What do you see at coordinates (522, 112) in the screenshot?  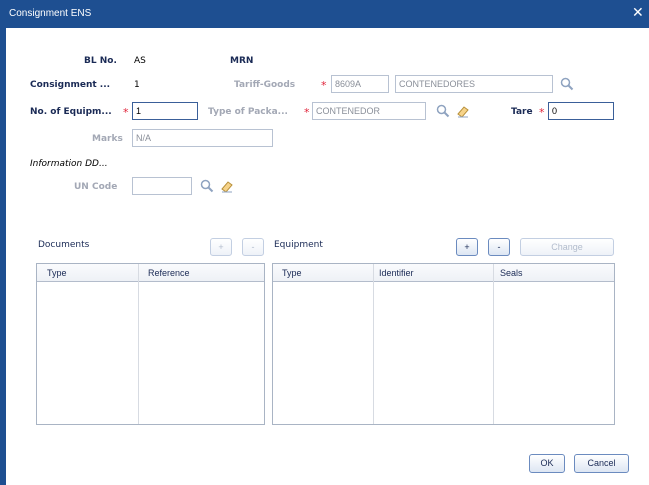 I see `tare-label: Tare` at bounding box center [522, 112].